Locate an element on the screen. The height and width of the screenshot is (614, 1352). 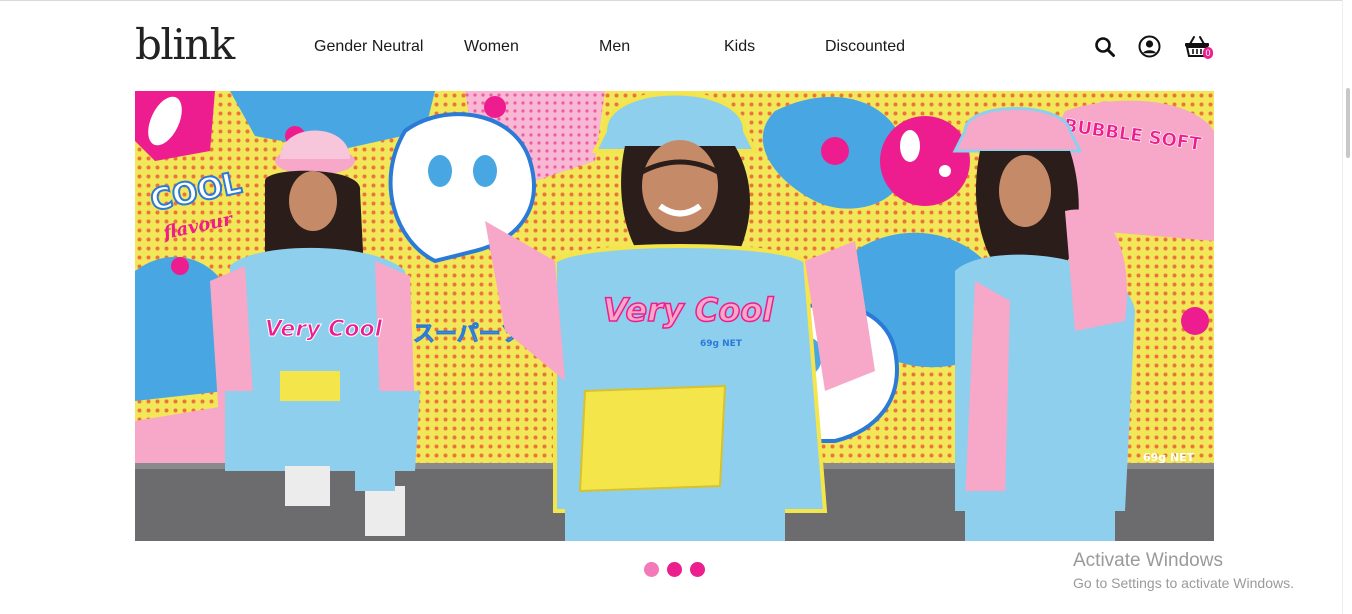
nav-kids: Kids is located at coordinates (739, 47).